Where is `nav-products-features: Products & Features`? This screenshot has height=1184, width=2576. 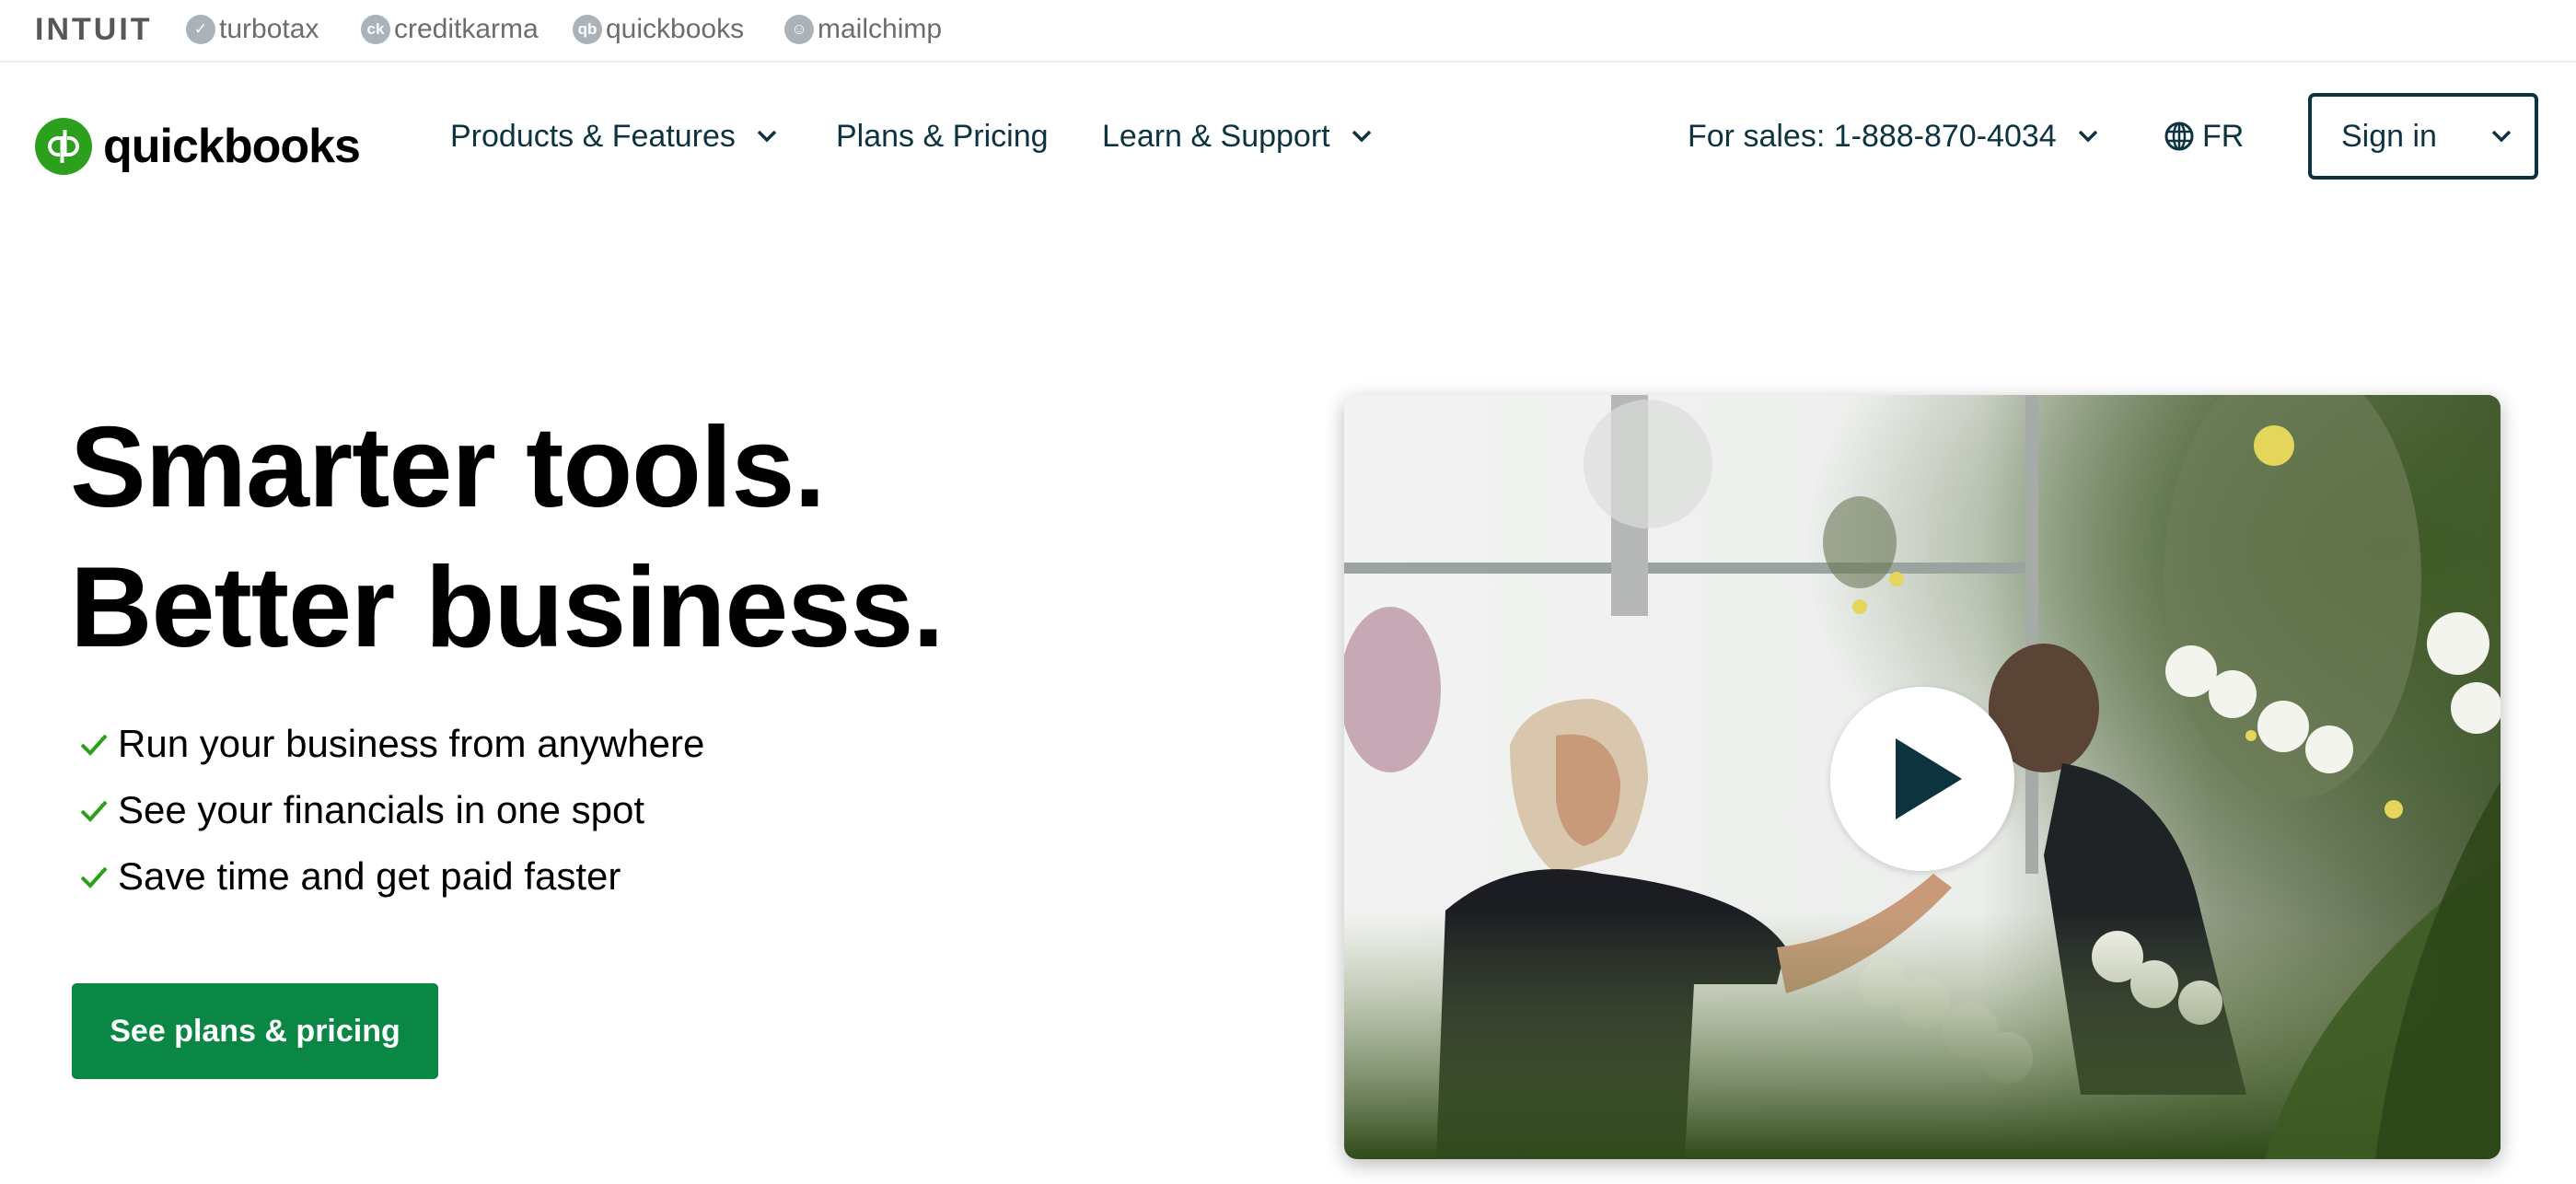
nav-products-features: Products & Features is located at coordinates (615, 136).